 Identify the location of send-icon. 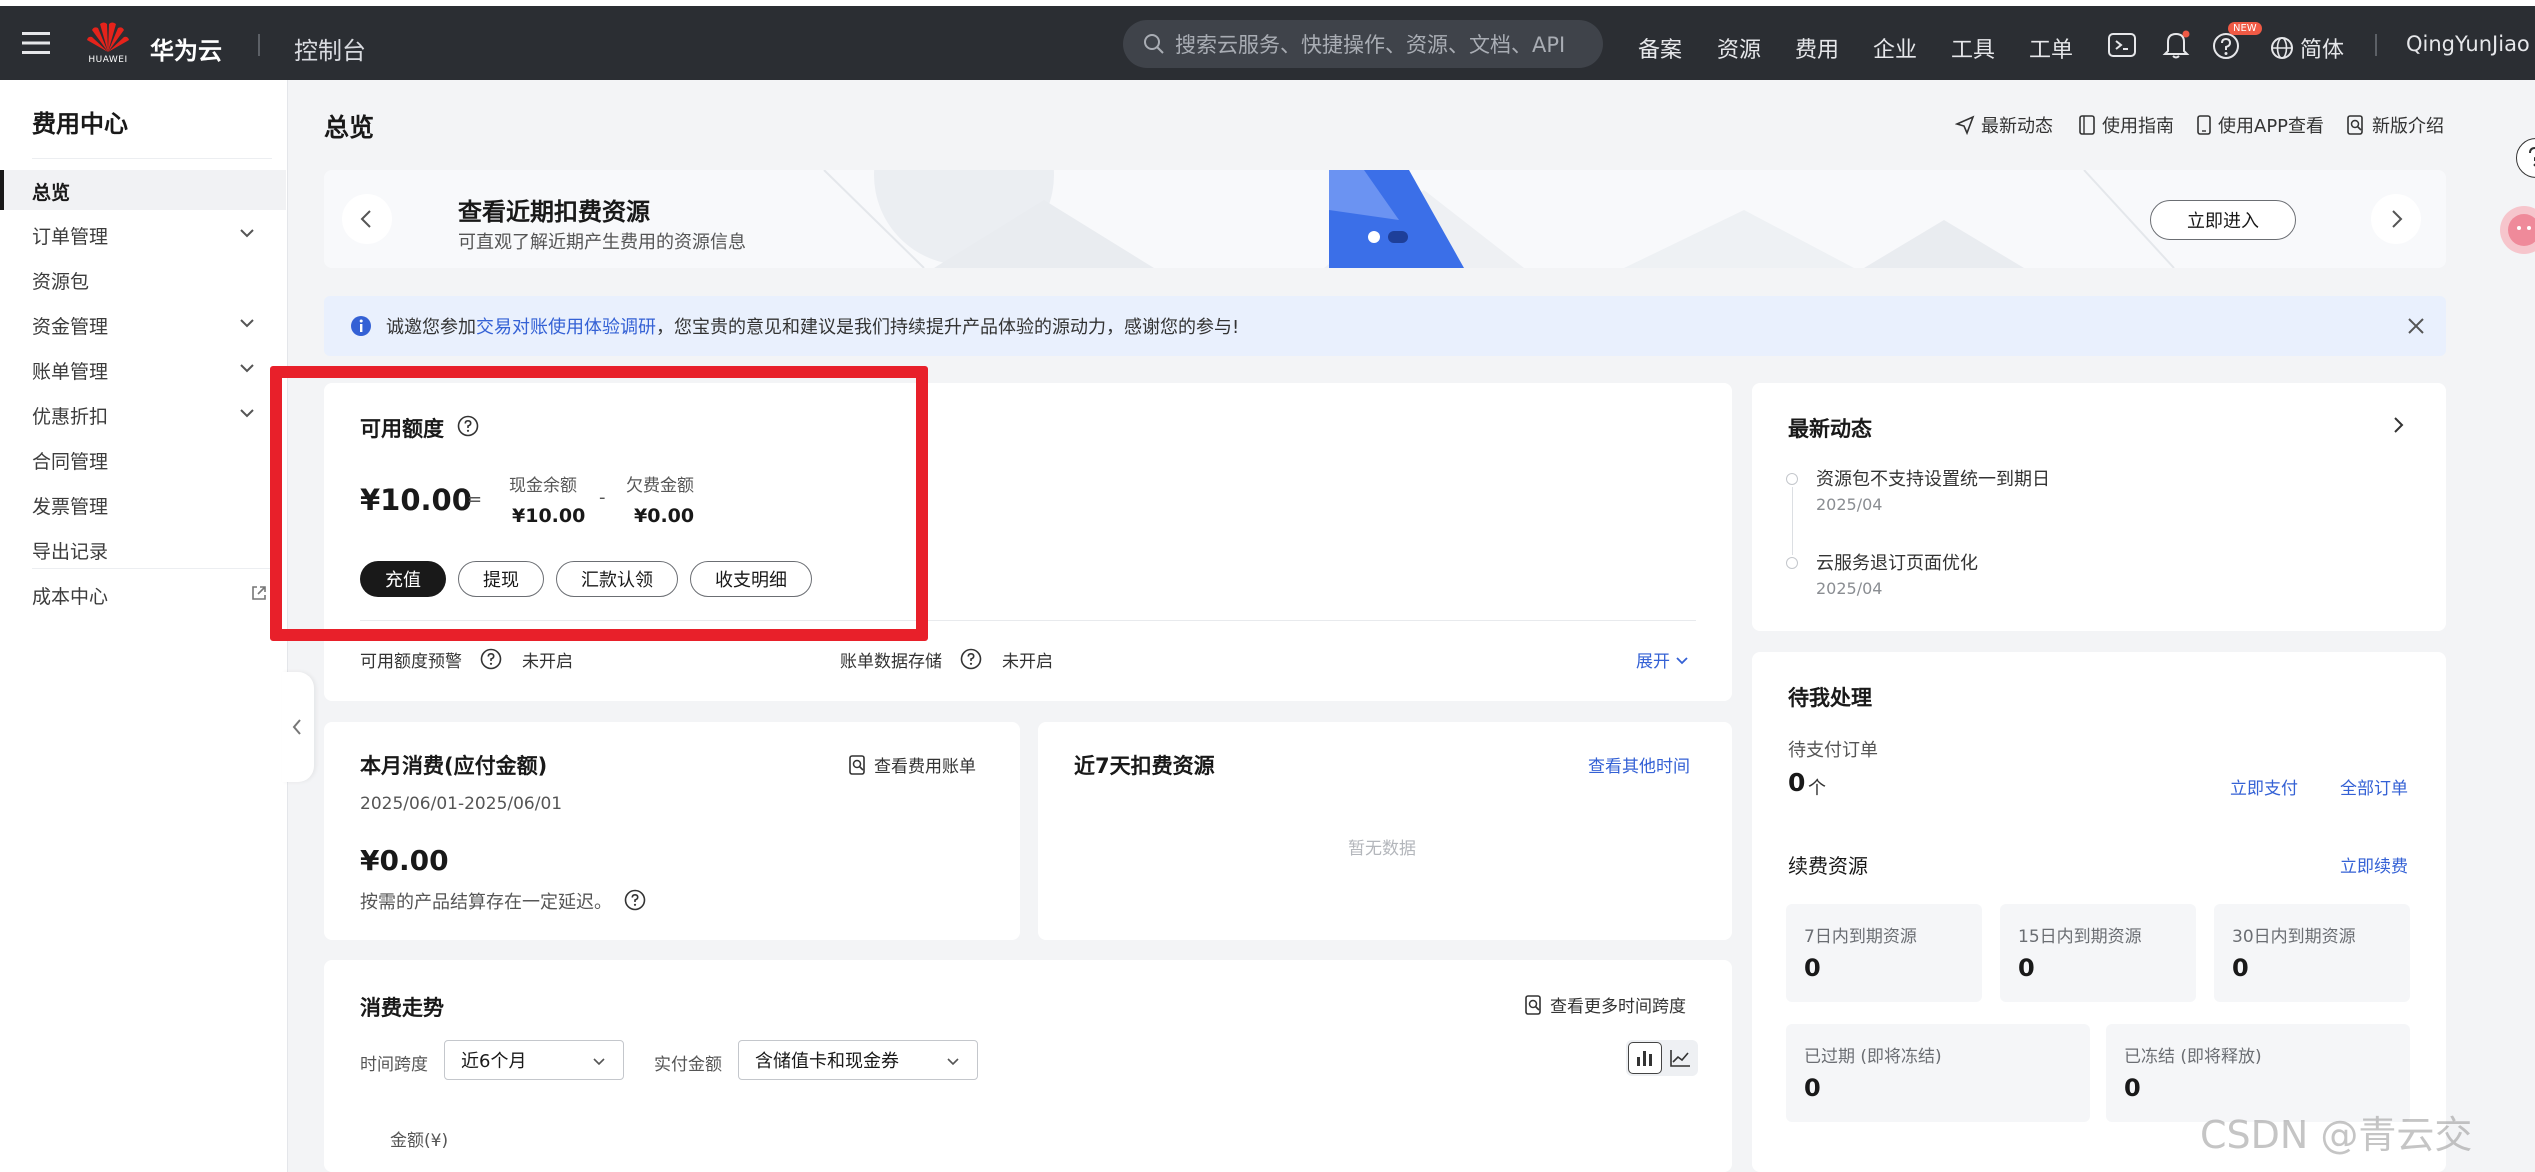
(1965, 125).